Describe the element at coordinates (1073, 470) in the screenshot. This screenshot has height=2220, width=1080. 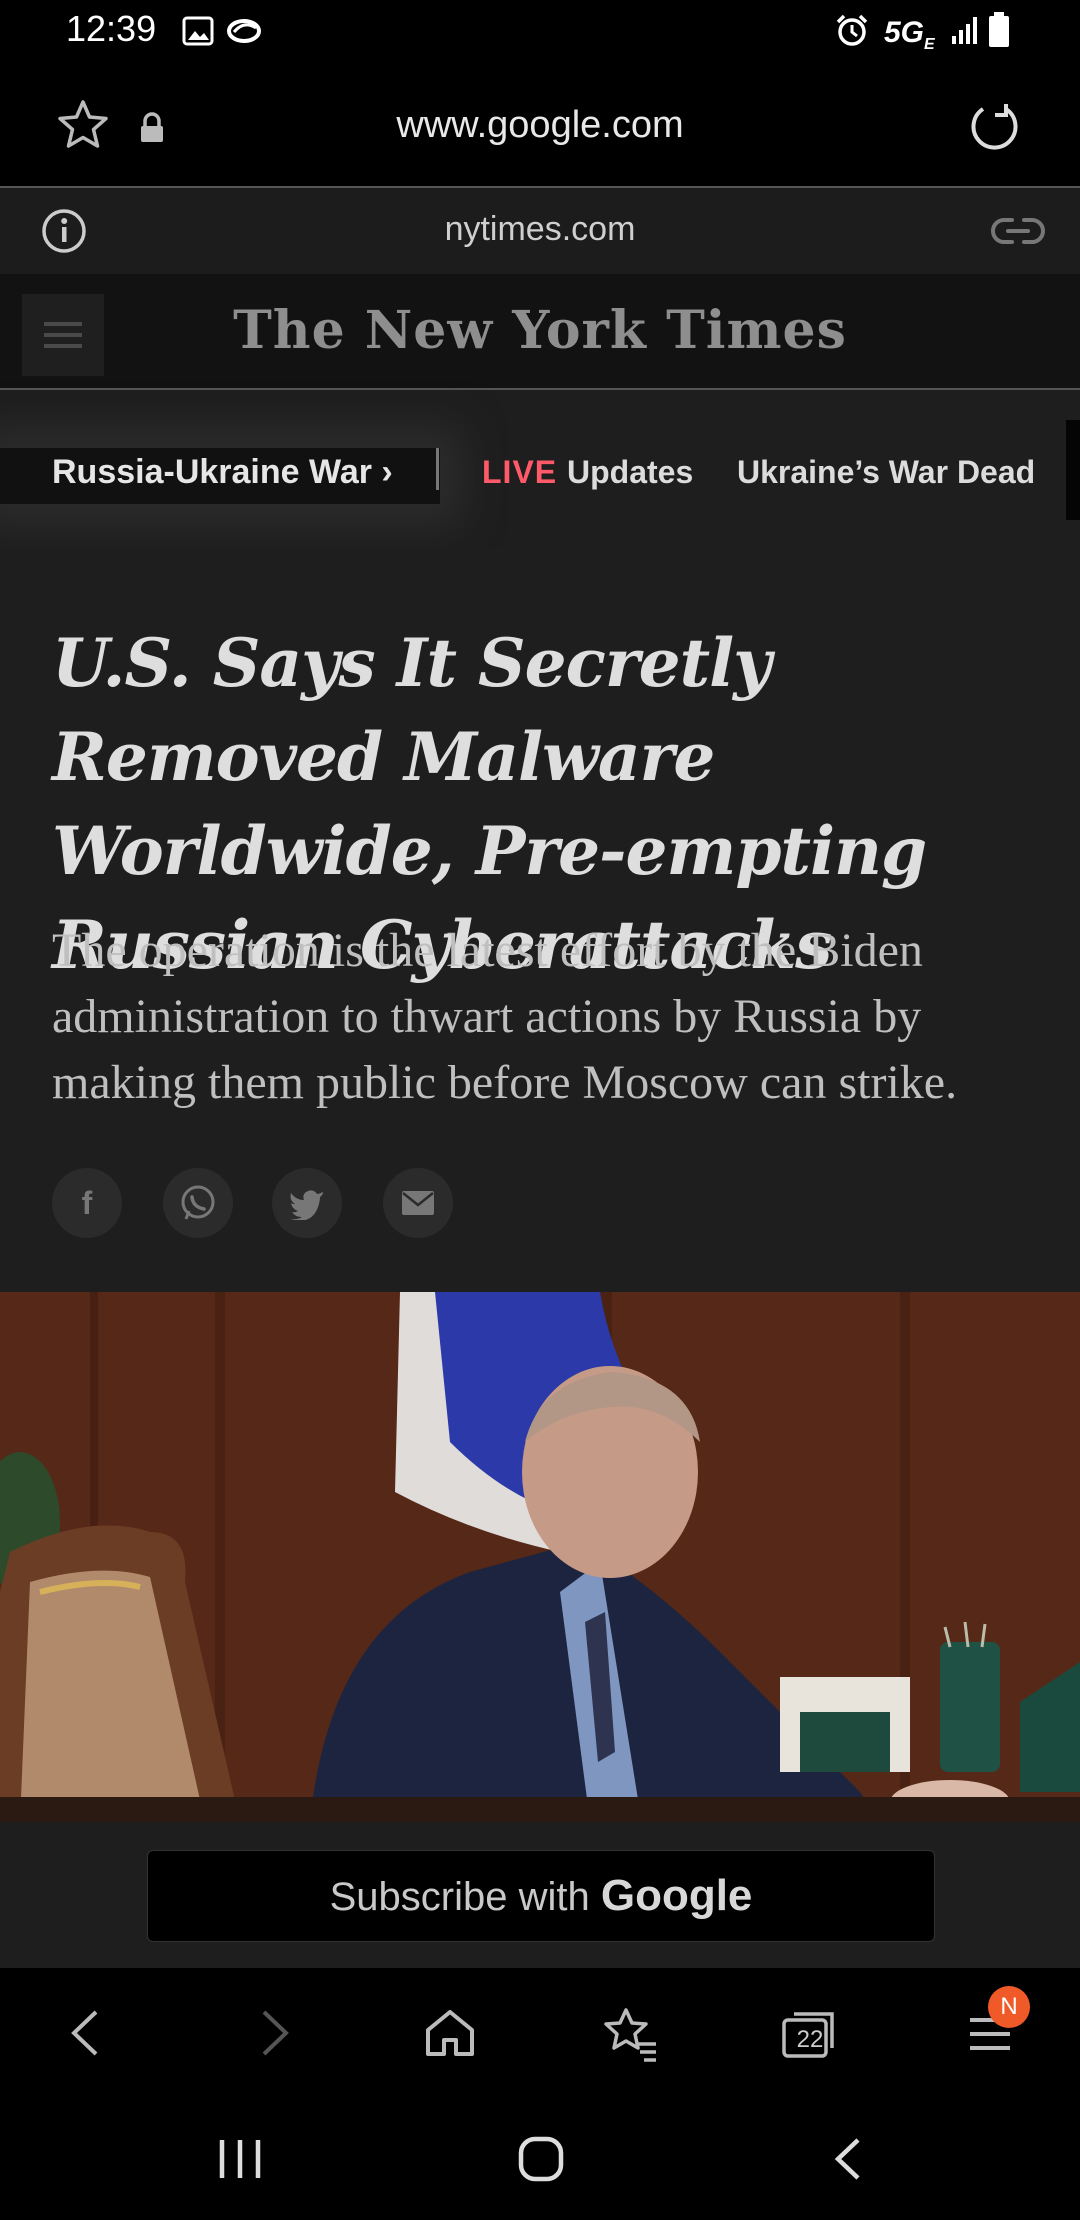
I see `topic-nav-fade` at that location.